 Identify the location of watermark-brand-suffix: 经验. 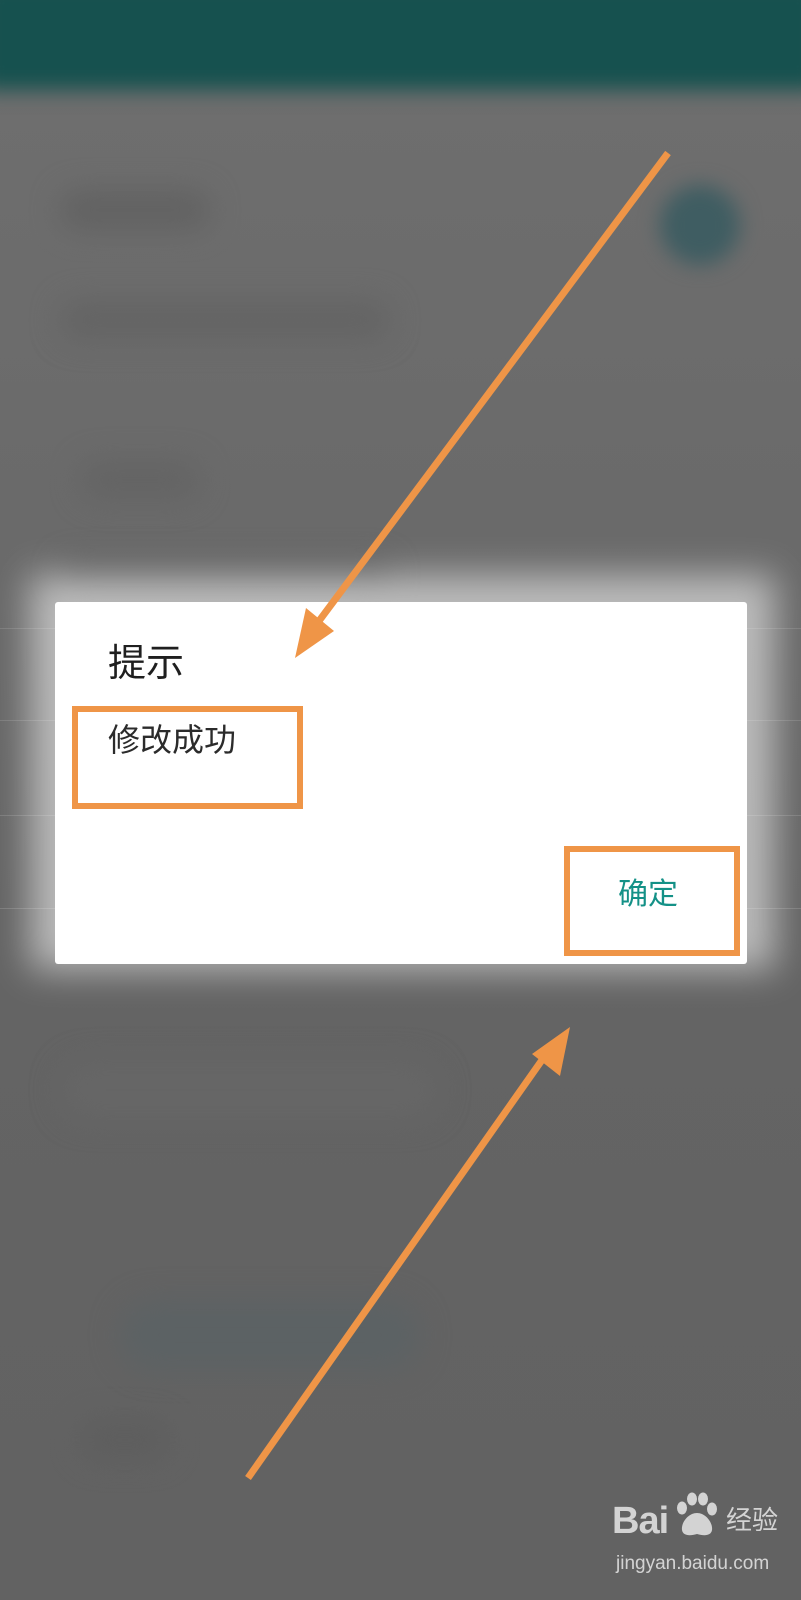
(752, 1521).